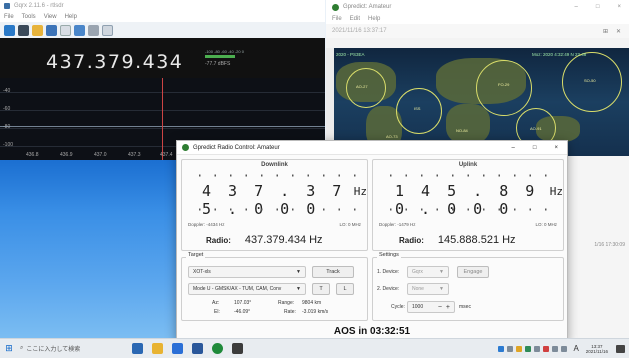 This screenshot has height=358, width=629. What do you see at coordinates (29, 17) in the screenshot?
I see `menu-tools: Tools` at bounding box center [29, 17].